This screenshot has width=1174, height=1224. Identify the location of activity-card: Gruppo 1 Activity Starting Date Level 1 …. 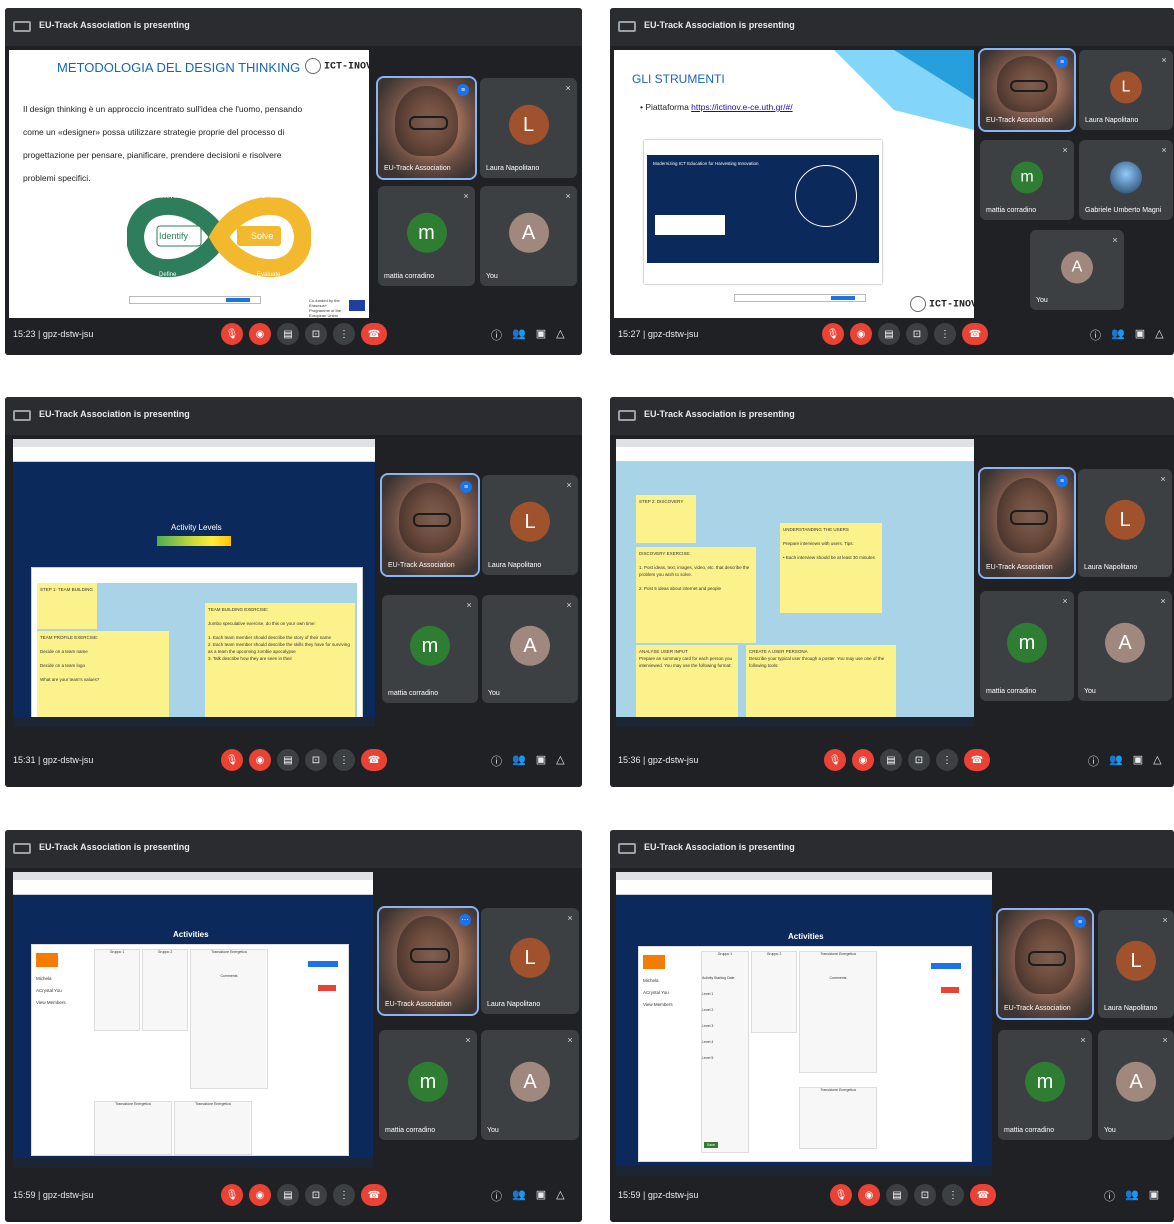
(725, 1052).